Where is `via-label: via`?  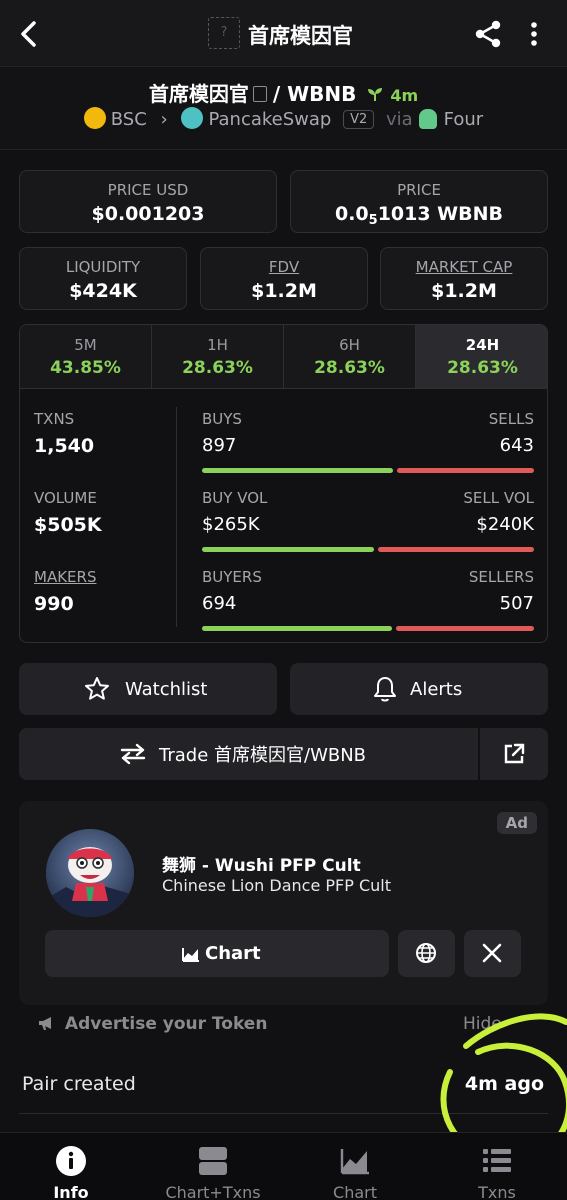 via-label: via is located at coordinates (399, 119).